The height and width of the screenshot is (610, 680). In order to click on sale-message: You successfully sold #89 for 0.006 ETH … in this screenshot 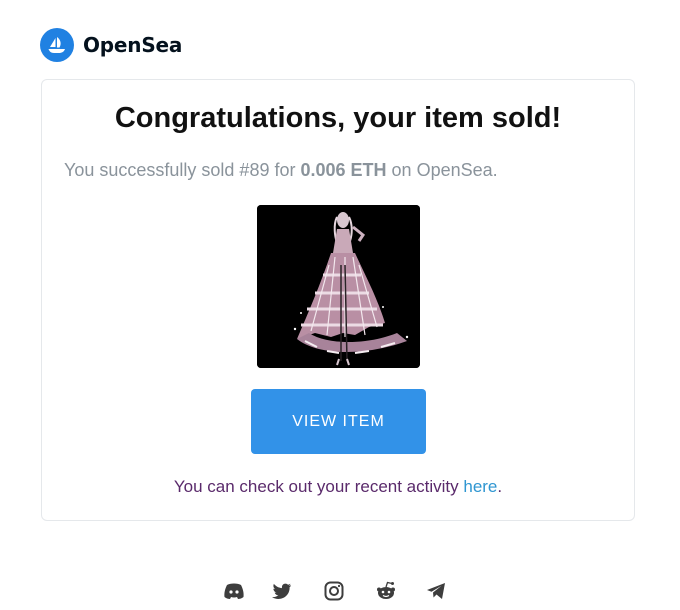, I will do `click(281, 170)`.